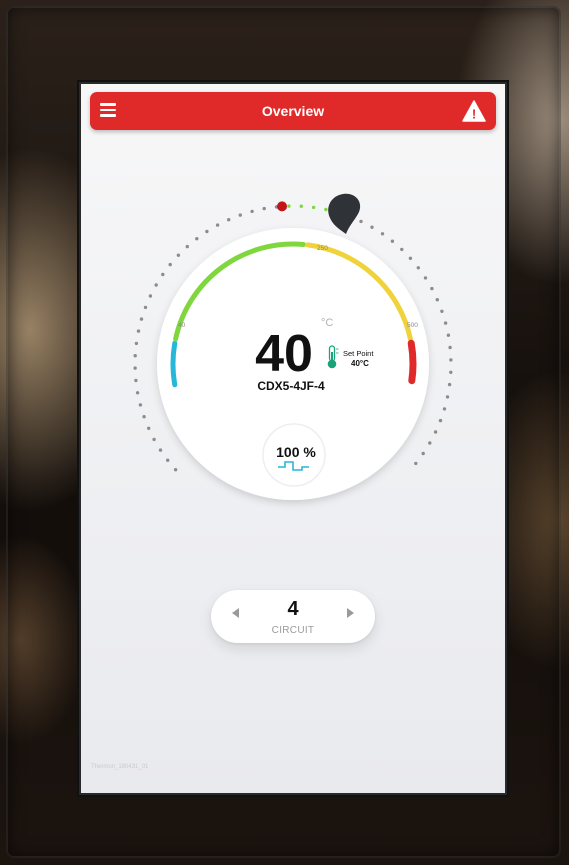 This screenshot has width=569, height=865. What do you see at coordinates (291, 386) in the screenshot?
I see `device-name: CDX5-4JF-4` at bounding box center [291, 386].